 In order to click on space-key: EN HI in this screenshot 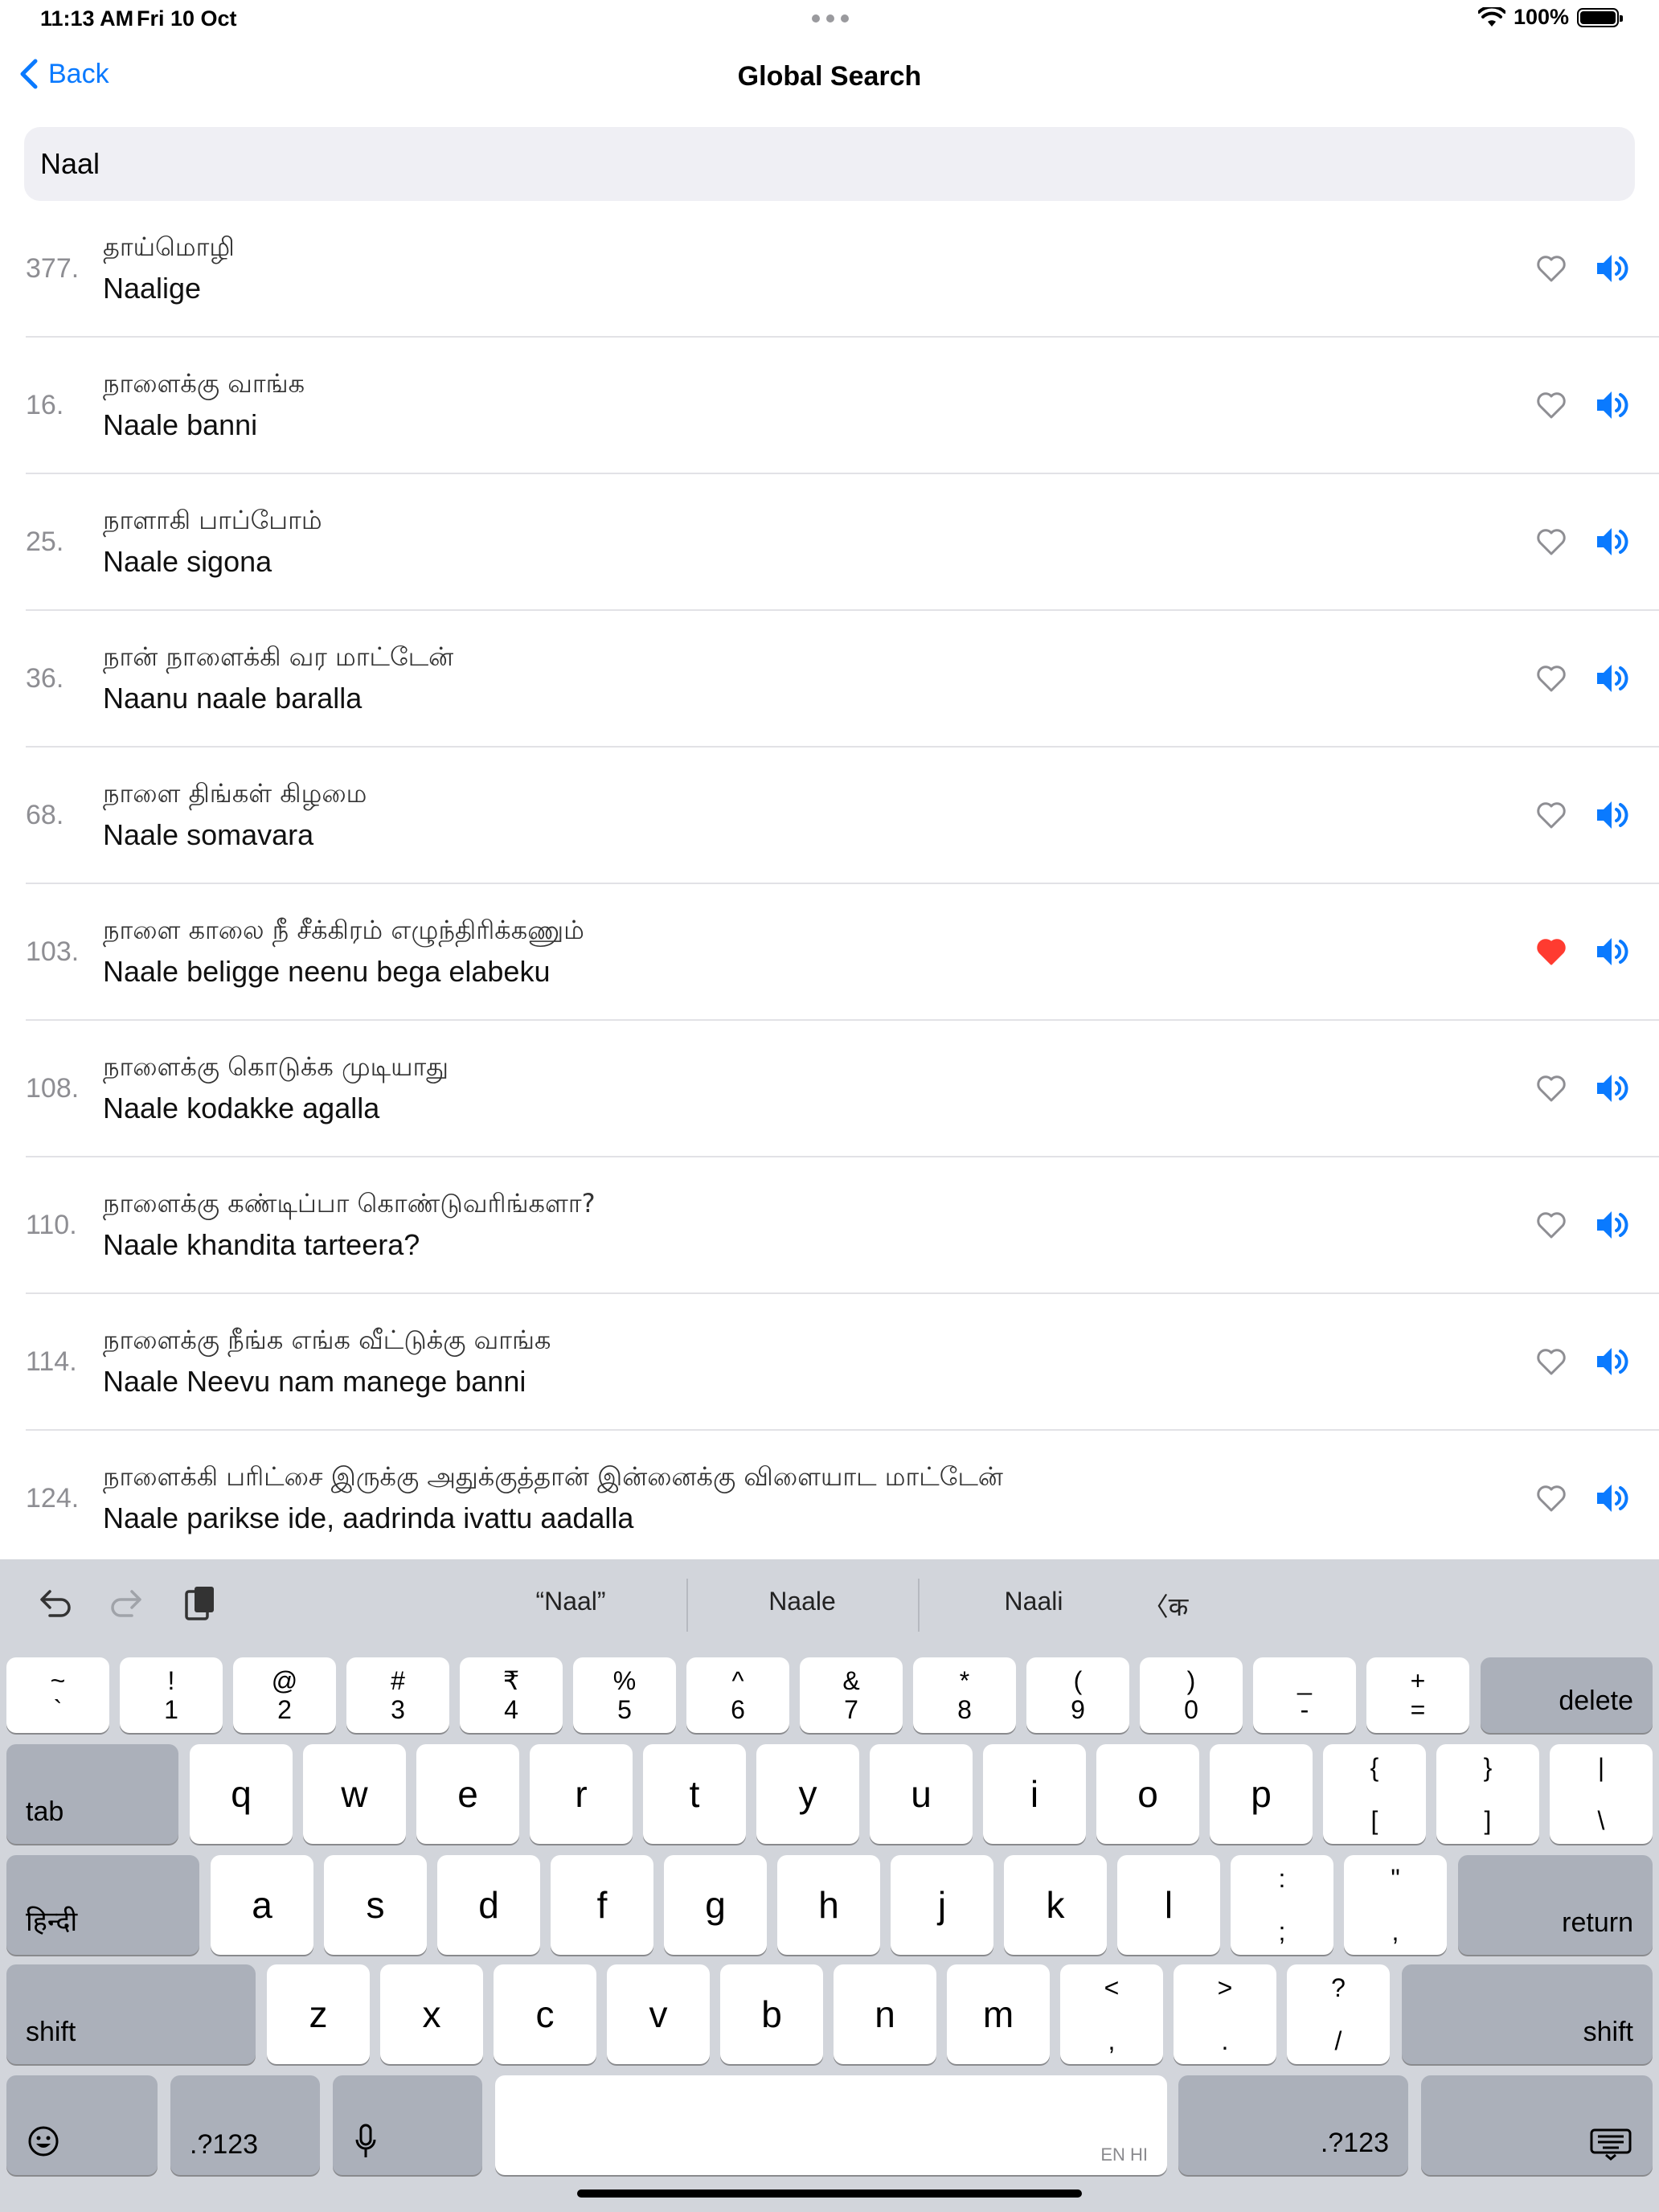, I will do `click(831, 2125)`.